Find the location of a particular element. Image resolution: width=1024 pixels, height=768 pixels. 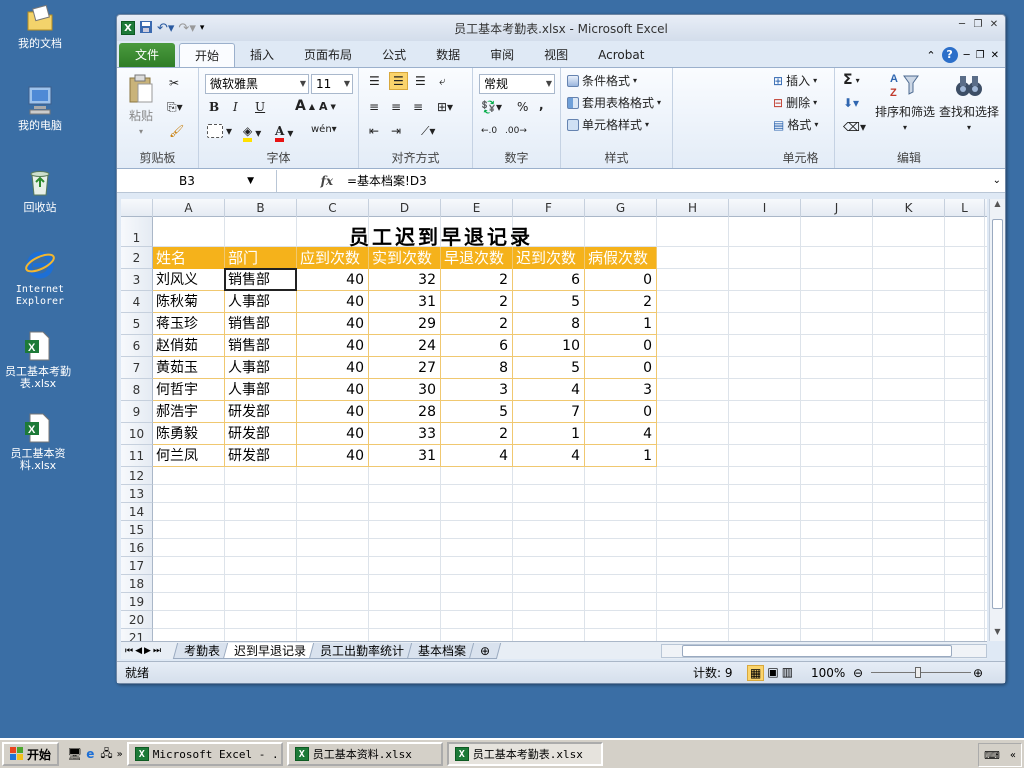

sheet-tab-attendance-rate: 员工出勤率统计 is located at coordinates (362, 650).